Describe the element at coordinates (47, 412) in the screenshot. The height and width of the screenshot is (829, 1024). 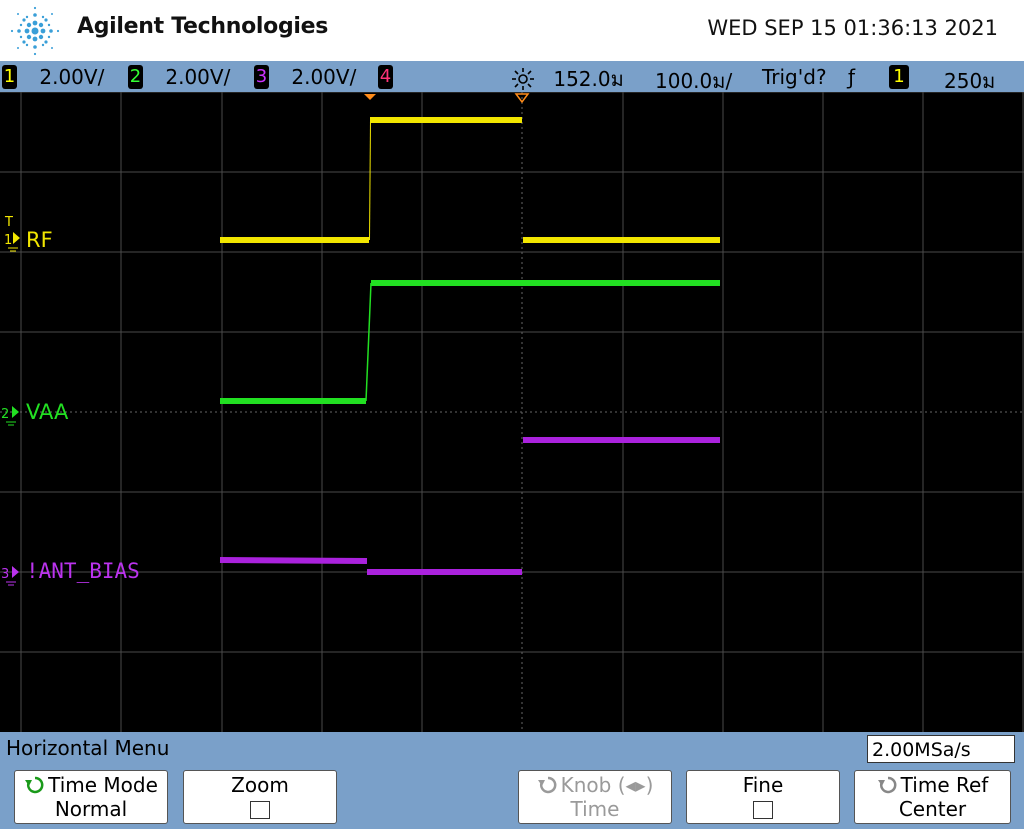
I see `ch2-label: VAA` at that location.